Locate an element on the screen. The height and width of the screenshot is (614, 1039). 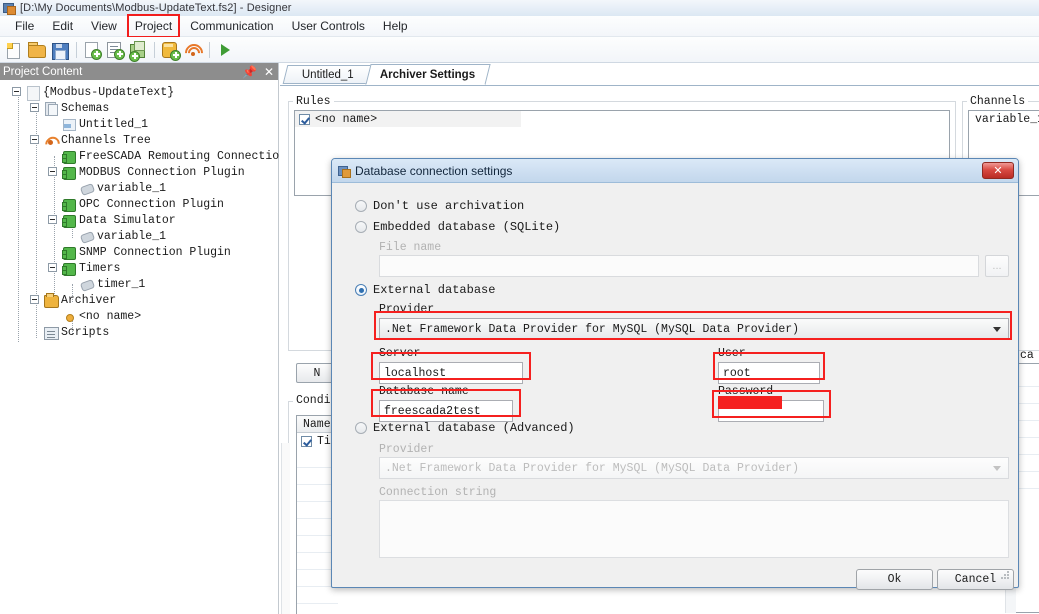
tree-node-no-name-rule: <no name> is located at coordinates (139, 316).